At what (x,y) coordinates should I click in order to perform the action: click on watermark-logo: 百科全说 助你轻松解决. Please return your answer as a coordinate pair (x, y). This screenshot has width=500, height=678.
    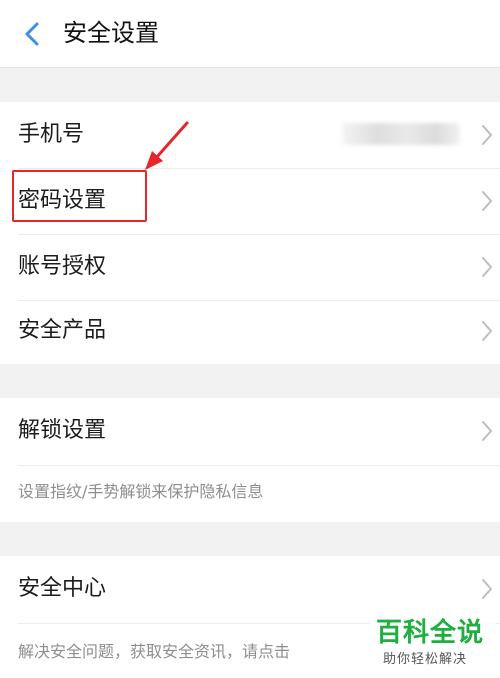
    Looking at the image, I should click on (433, 645).